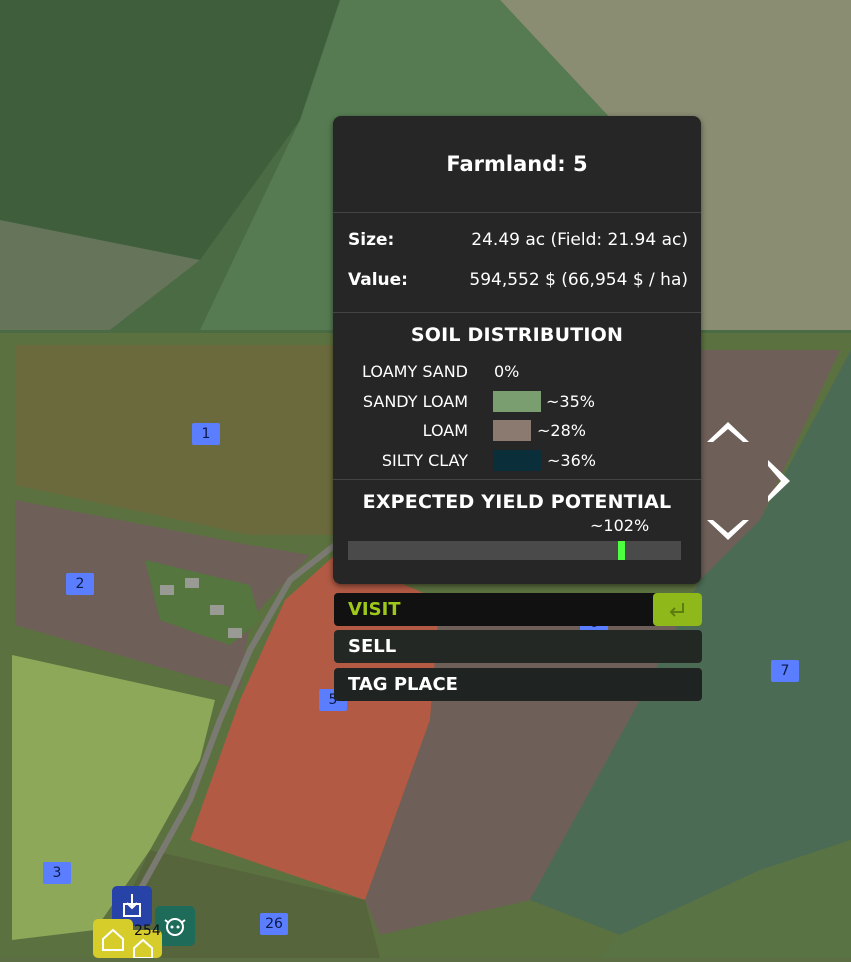  I want to click on field-label-26: 26, so click(274, 924).